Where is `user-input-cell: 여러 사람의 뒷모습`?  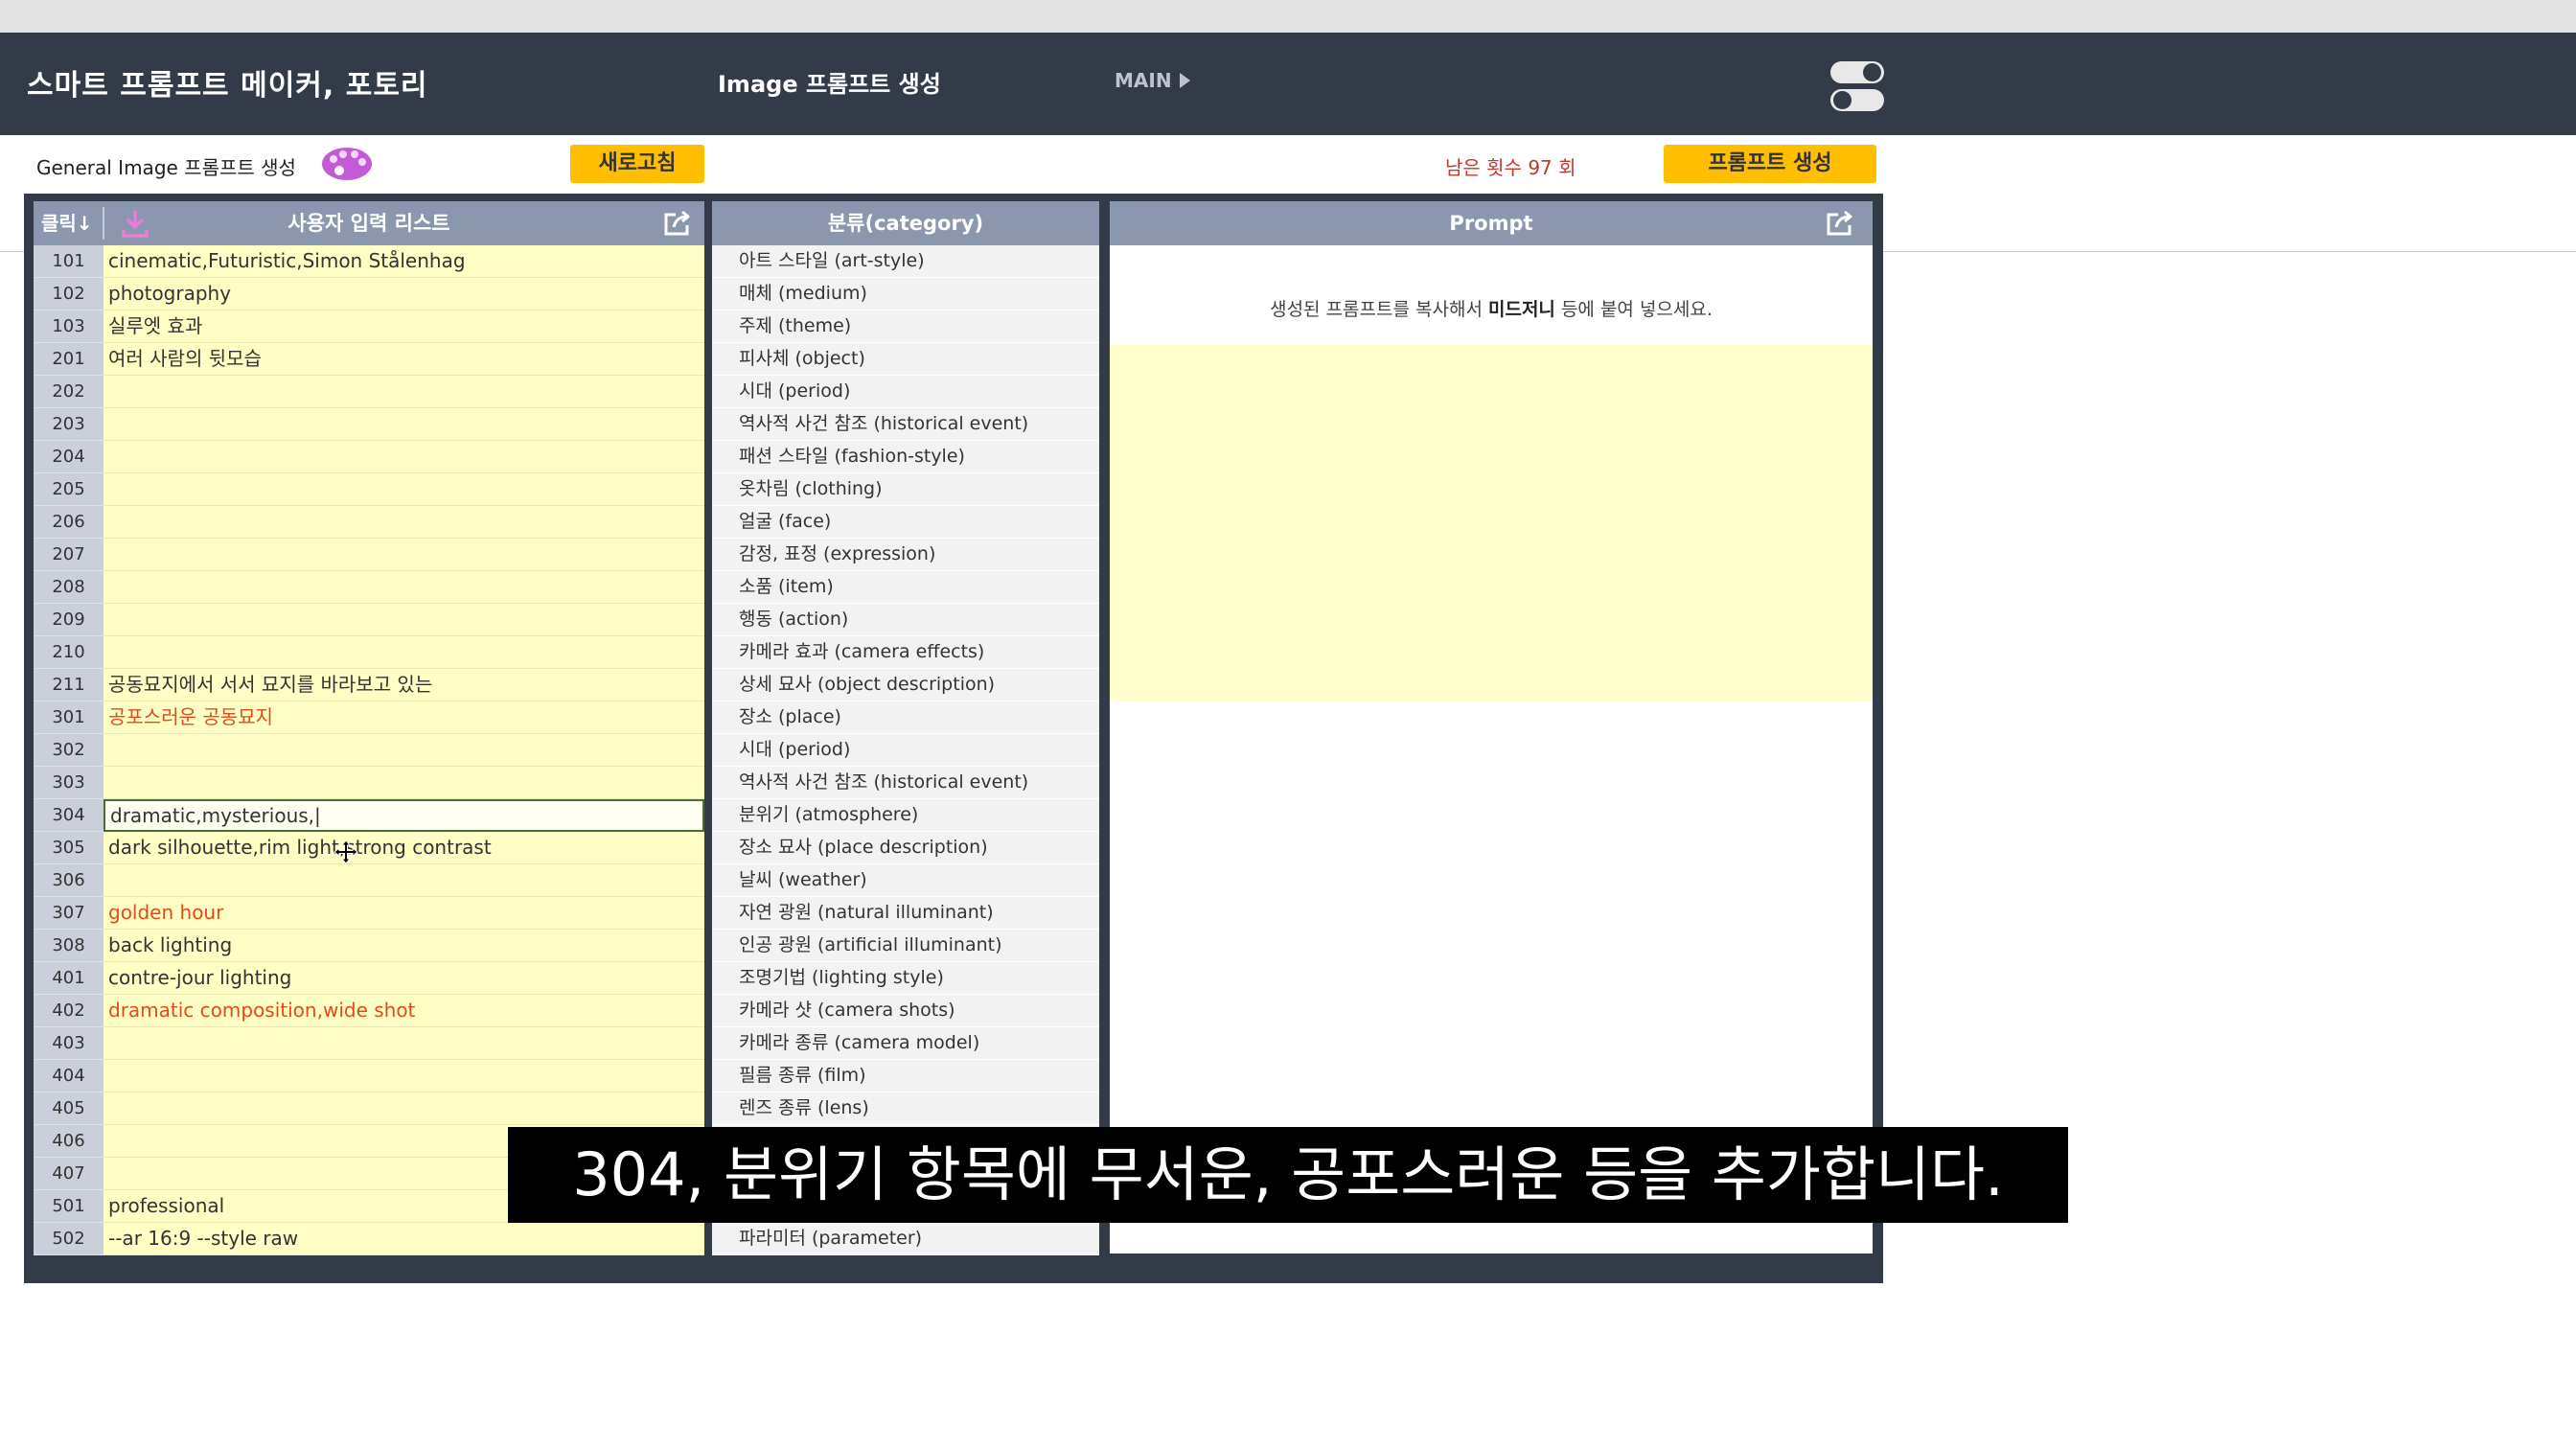 user-input-cell: 여러 사람의 뒷모습 is located at coordinates (404, 359).